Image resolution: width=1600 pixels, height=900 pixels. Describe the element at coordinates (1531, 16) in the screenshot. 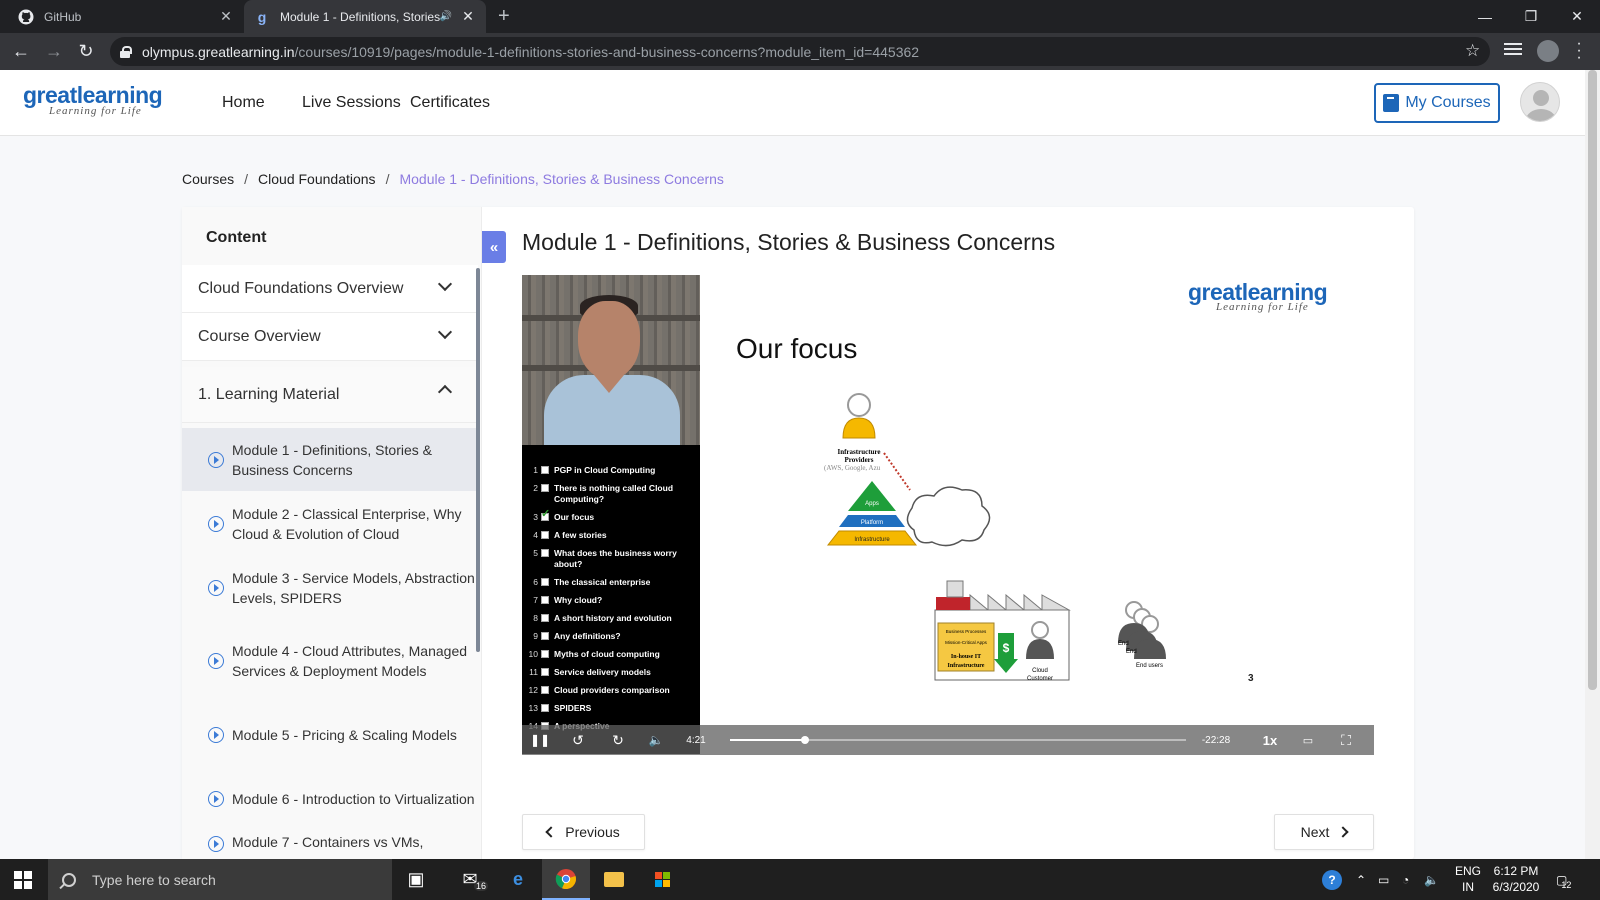

I see `restore-icon: ❐` at that location.